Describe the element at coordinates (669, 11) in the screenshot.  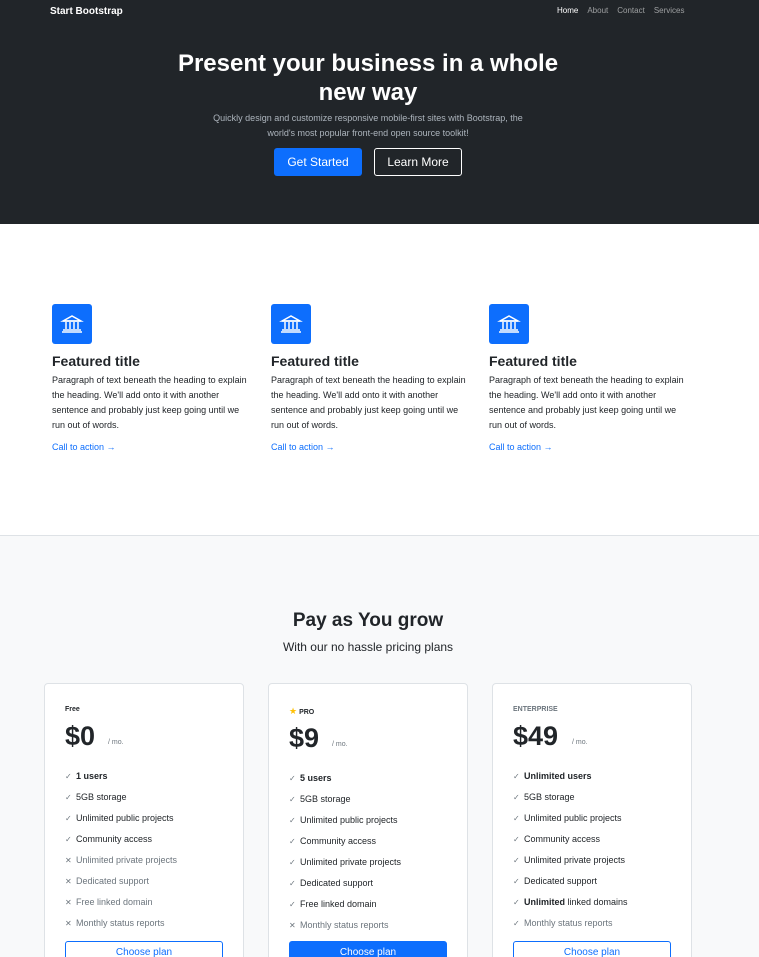
I see `nav-services: Services` at that location.